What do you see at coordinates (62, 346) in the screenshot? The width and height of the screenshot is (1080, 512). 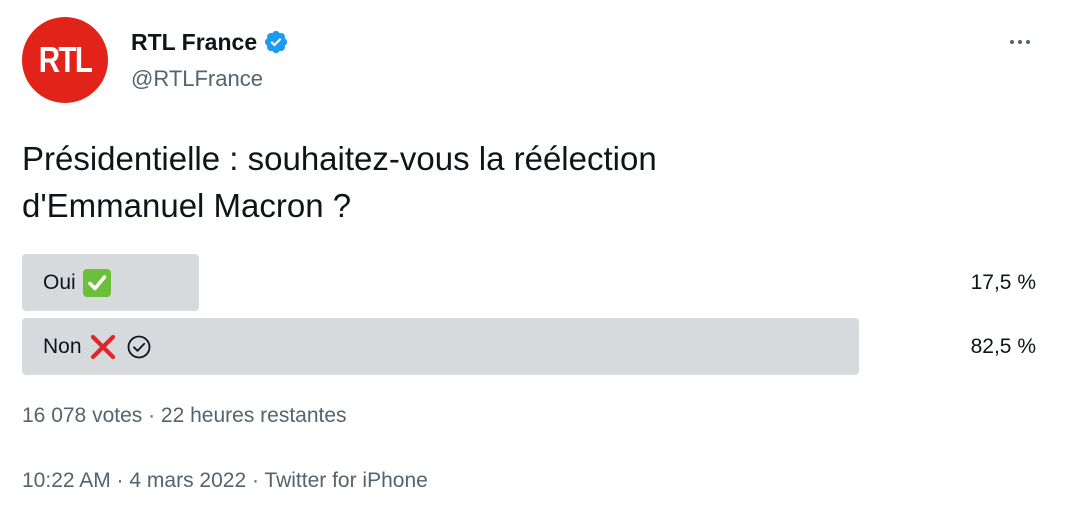 I see `poll-option-label: Non` at bounding box center [62, 346].